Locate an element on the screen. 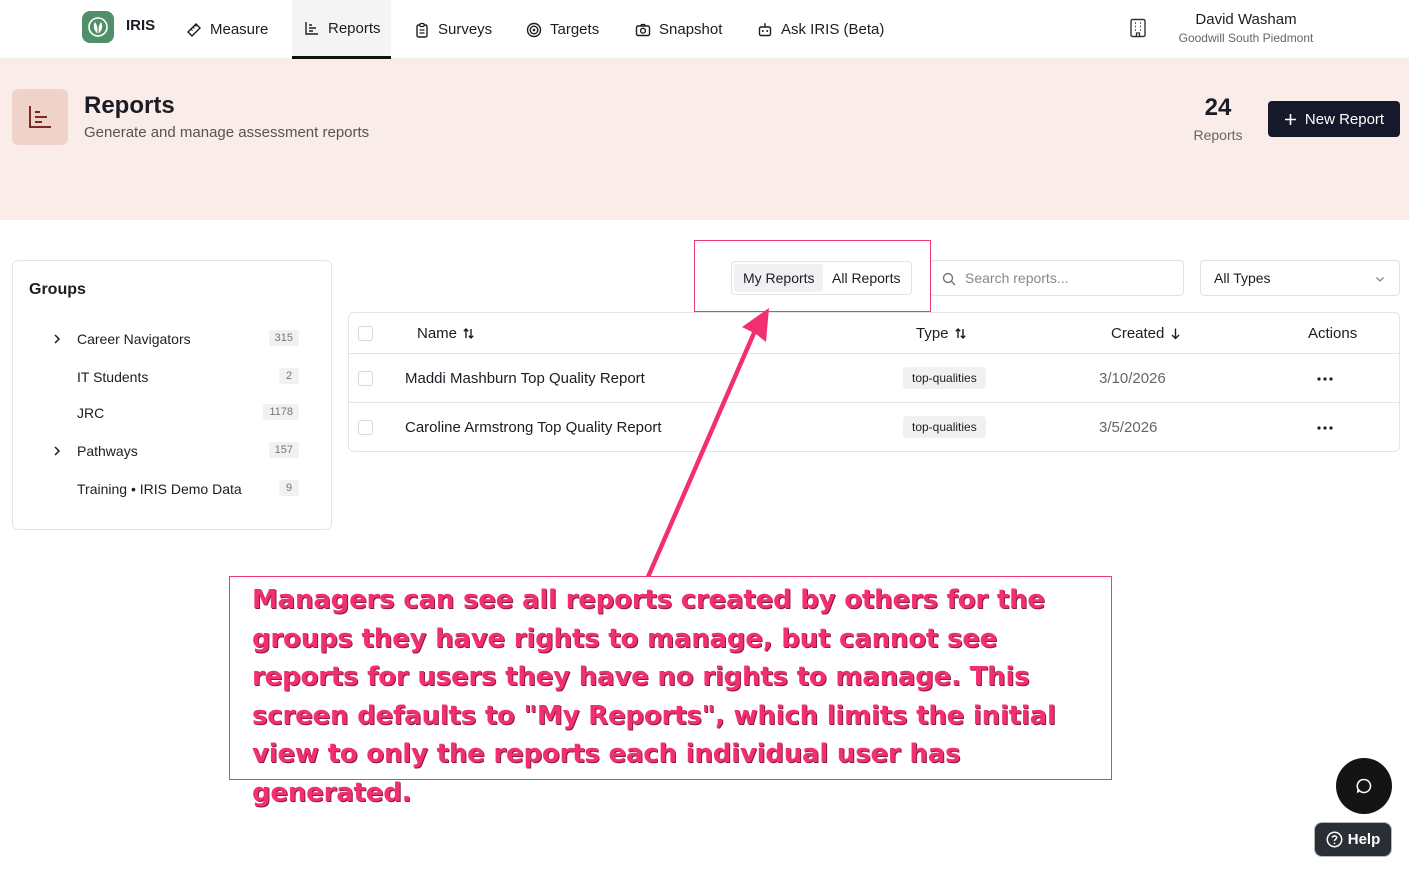  robot-icon is located at coordinates (765, 29).